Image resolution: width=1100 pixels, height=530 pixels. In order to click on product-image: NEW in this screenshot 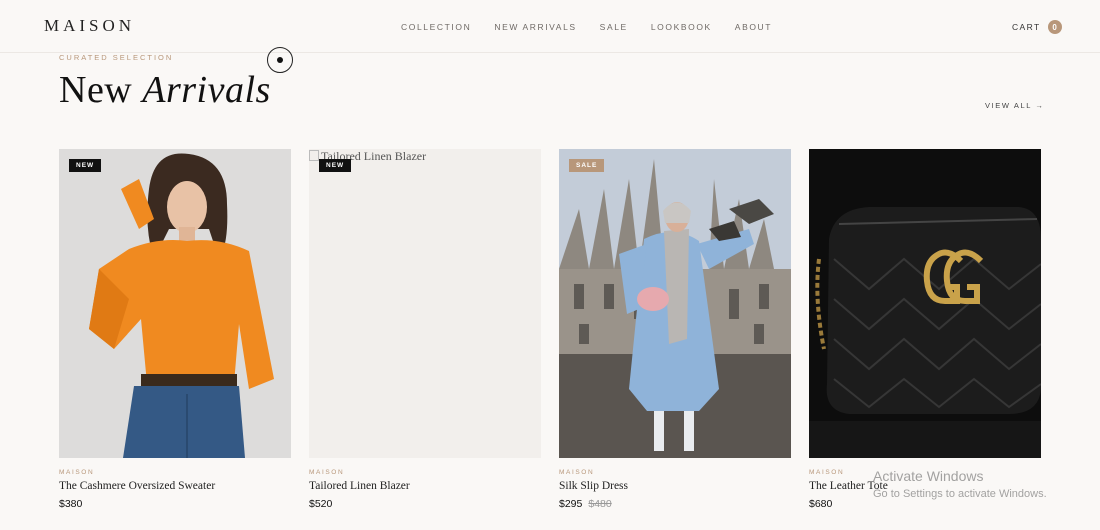, I will do `click(175, 303)`.